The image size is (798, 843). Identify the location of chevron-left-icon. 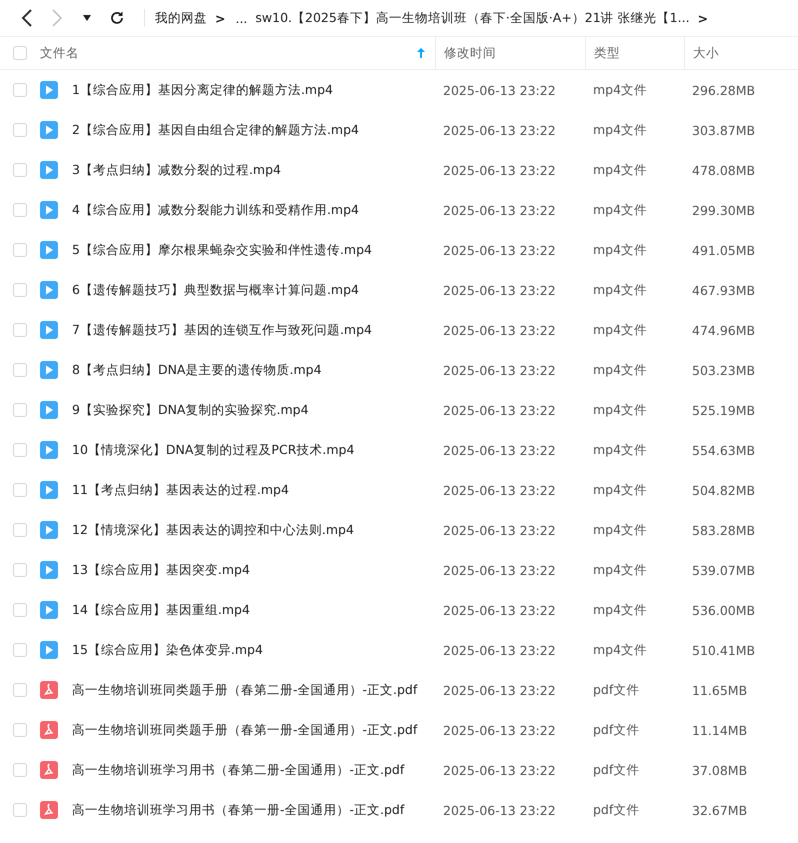
(27, 18).